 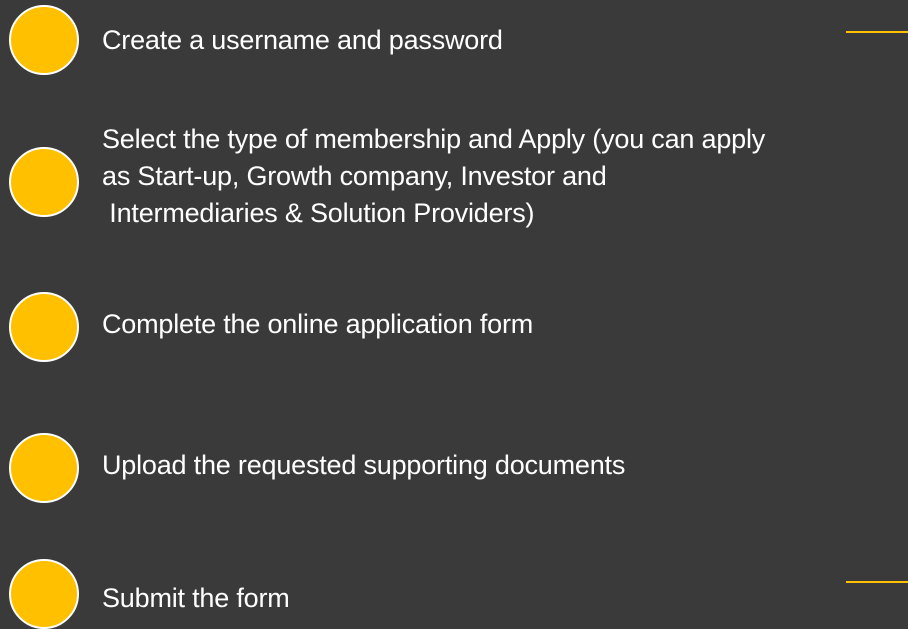 I want to click on step-text-line: Create a username and password, so click(x=302, y=40).